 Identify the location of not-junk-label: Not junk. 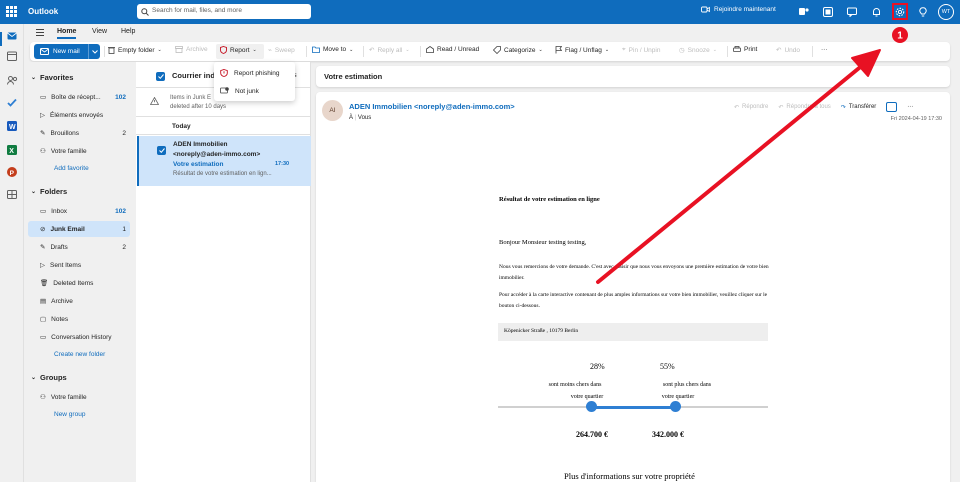
(247, 91).